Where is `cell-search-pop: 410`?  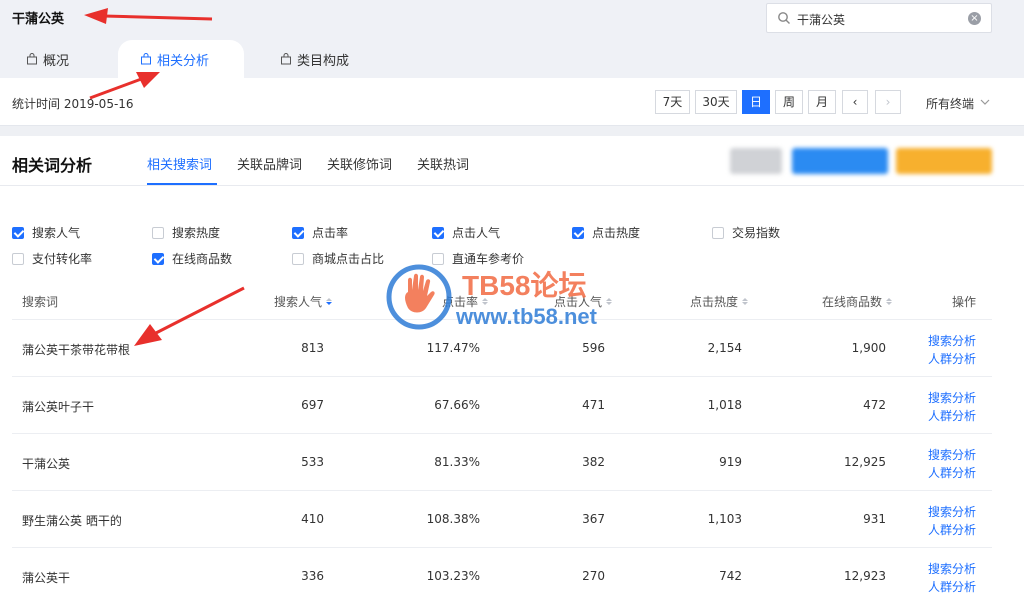 cell-search-pop: 410 is located at coordinates (312, 519).